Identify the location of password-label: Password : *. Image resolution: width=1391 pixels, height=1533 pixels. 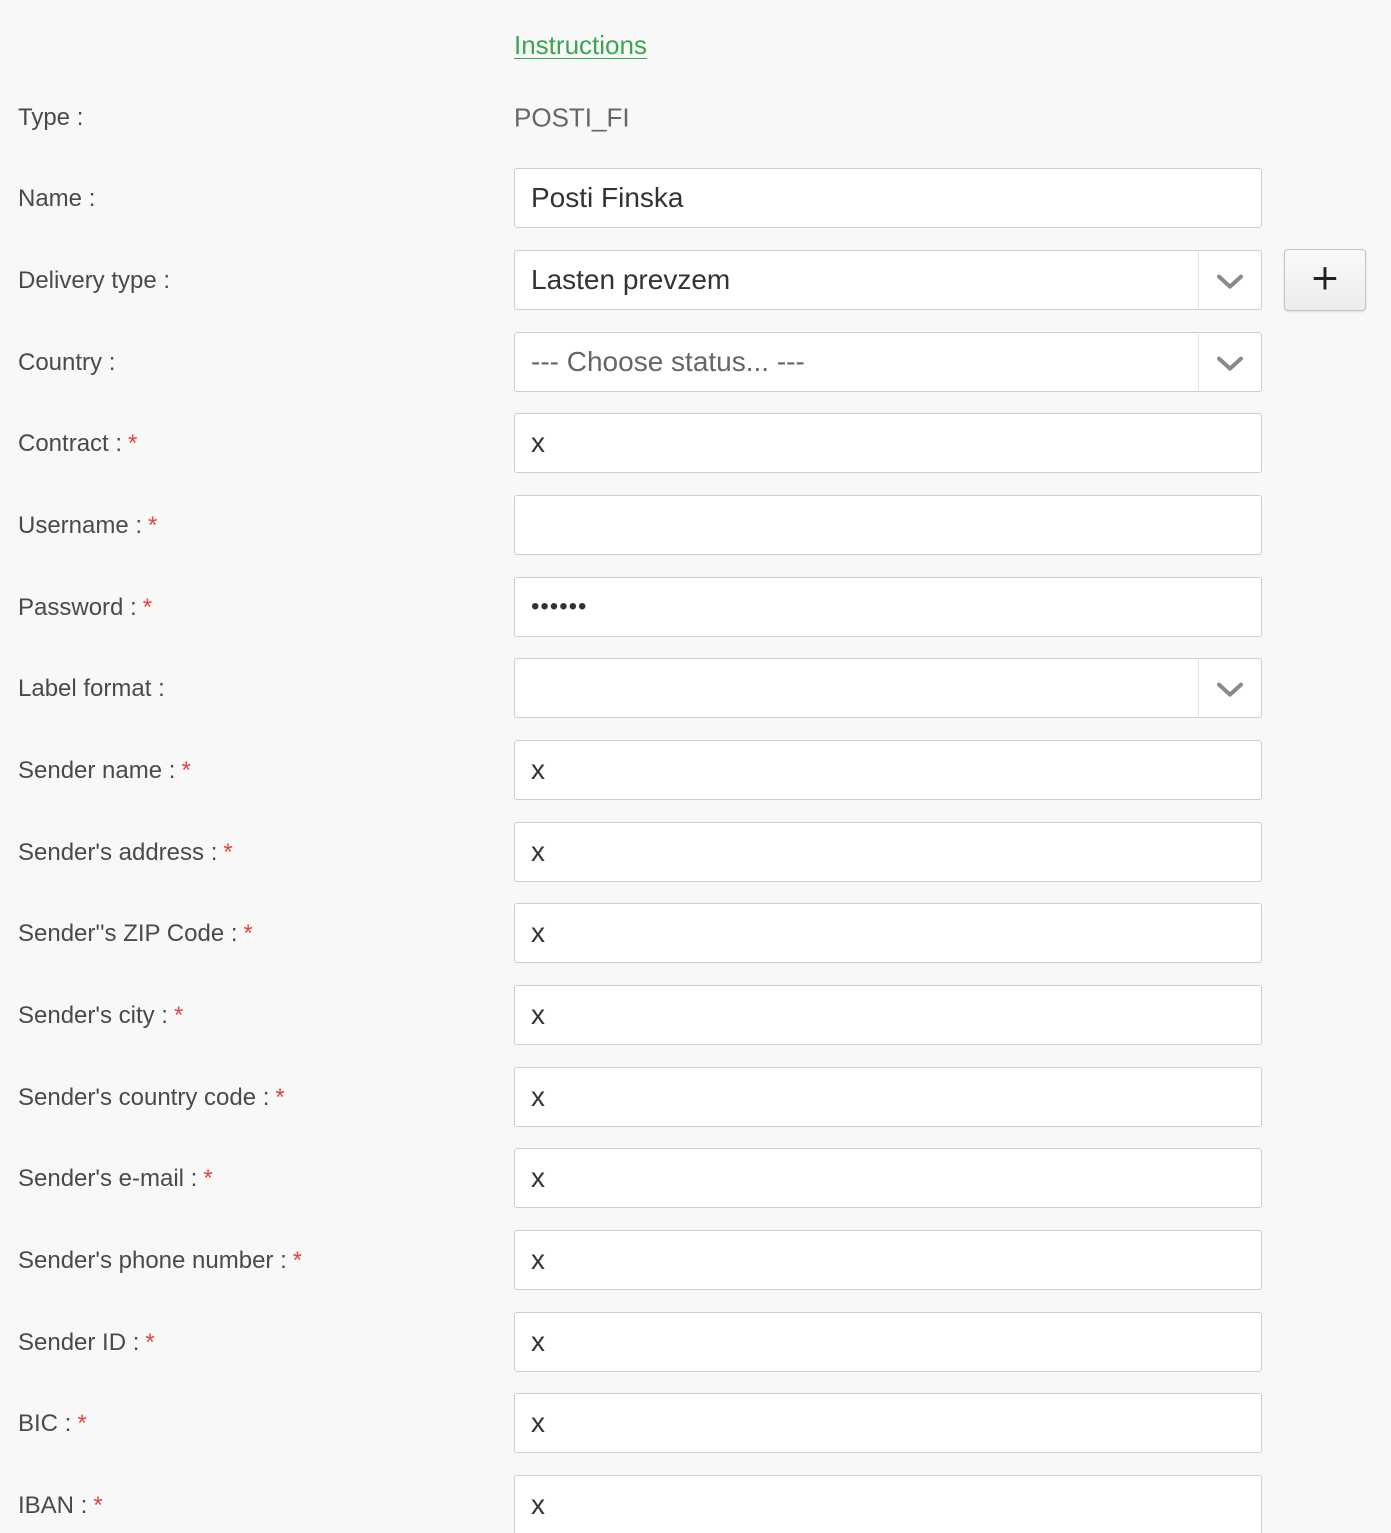
(85, 608).